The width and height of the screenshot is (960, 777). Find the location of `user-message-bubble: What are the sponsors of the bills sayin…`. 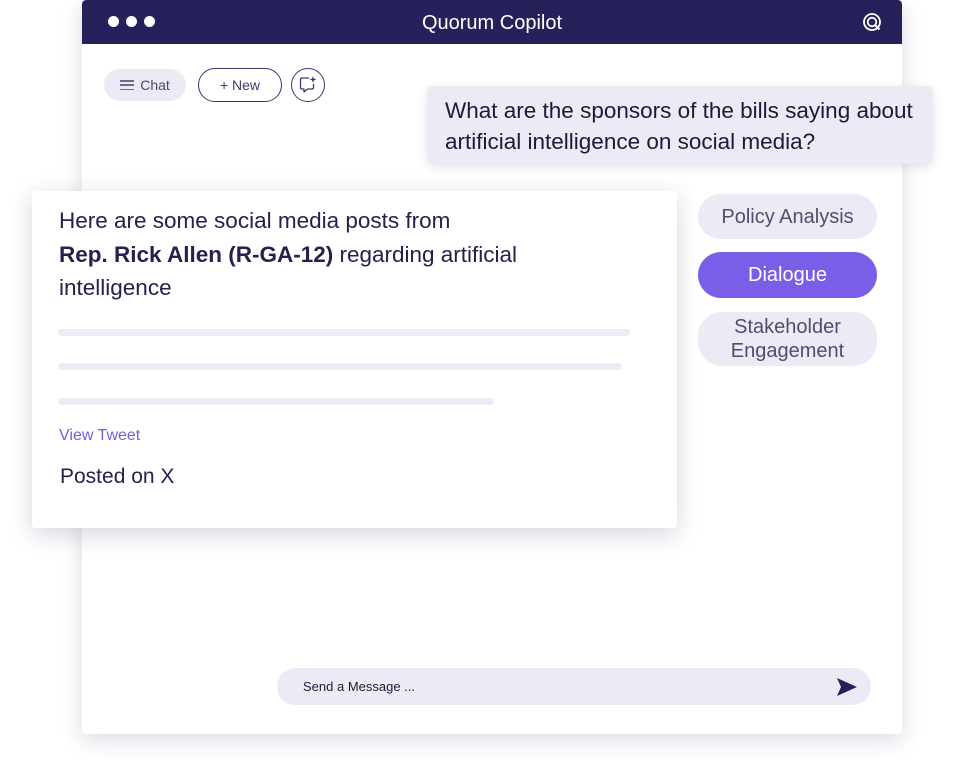

user-message-bubble: What are the sponsors of the bills sayin… is located at coordinates (680, 125).